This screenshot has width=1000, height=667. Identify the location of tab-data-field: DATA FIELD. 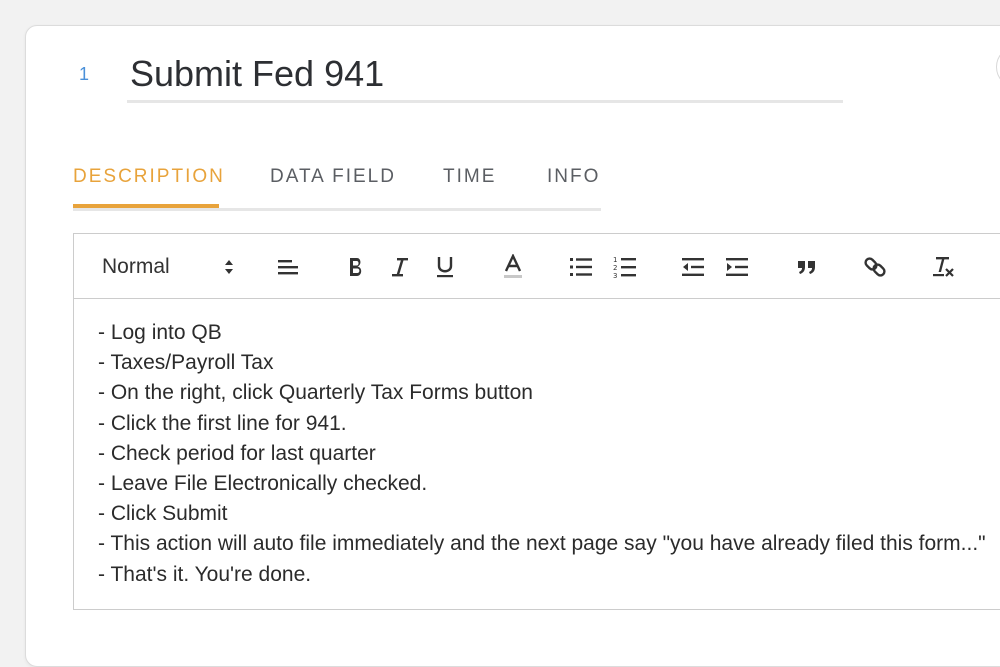
(333, 186).